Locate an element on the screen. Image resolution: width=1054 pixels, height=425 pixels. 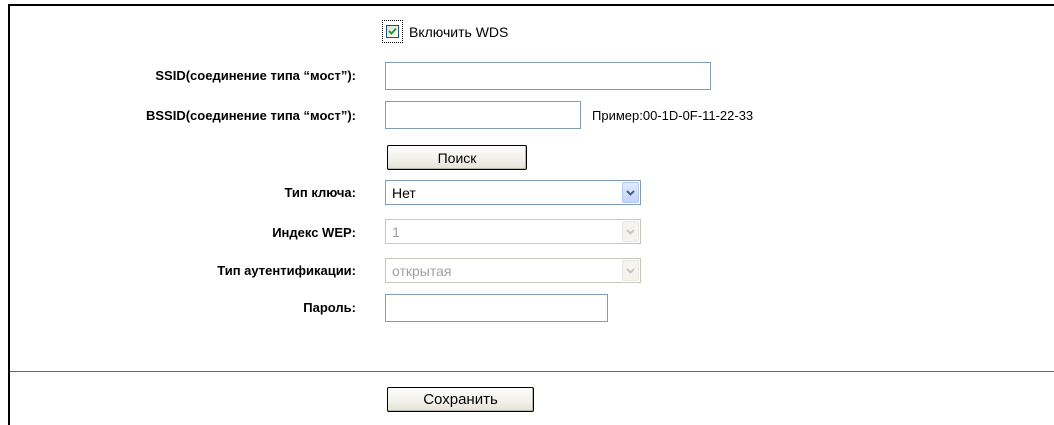
key-type-label: Тип ключа: is located at coordinates (320, 192).